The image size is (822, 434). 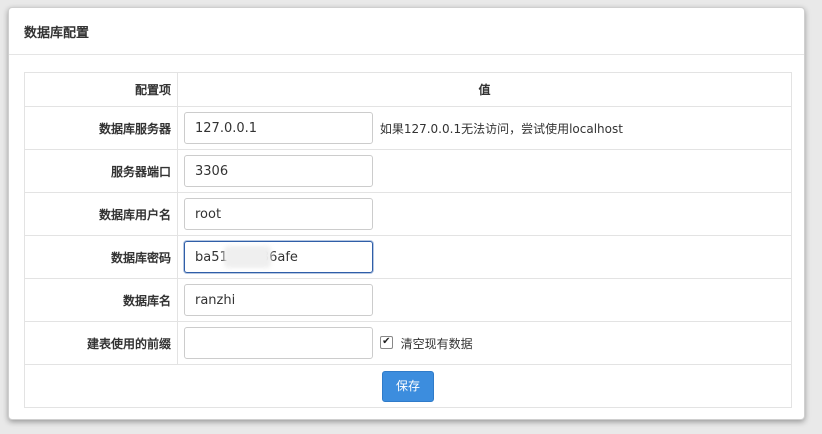 I want to click on port-value-cell, so click(x=484, y=171).